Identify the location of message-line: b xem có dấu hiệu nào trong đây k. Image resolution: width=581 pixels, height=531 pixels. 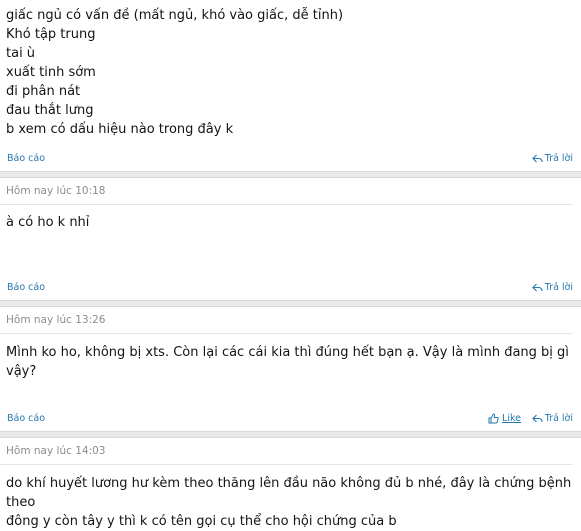
(120, 129).